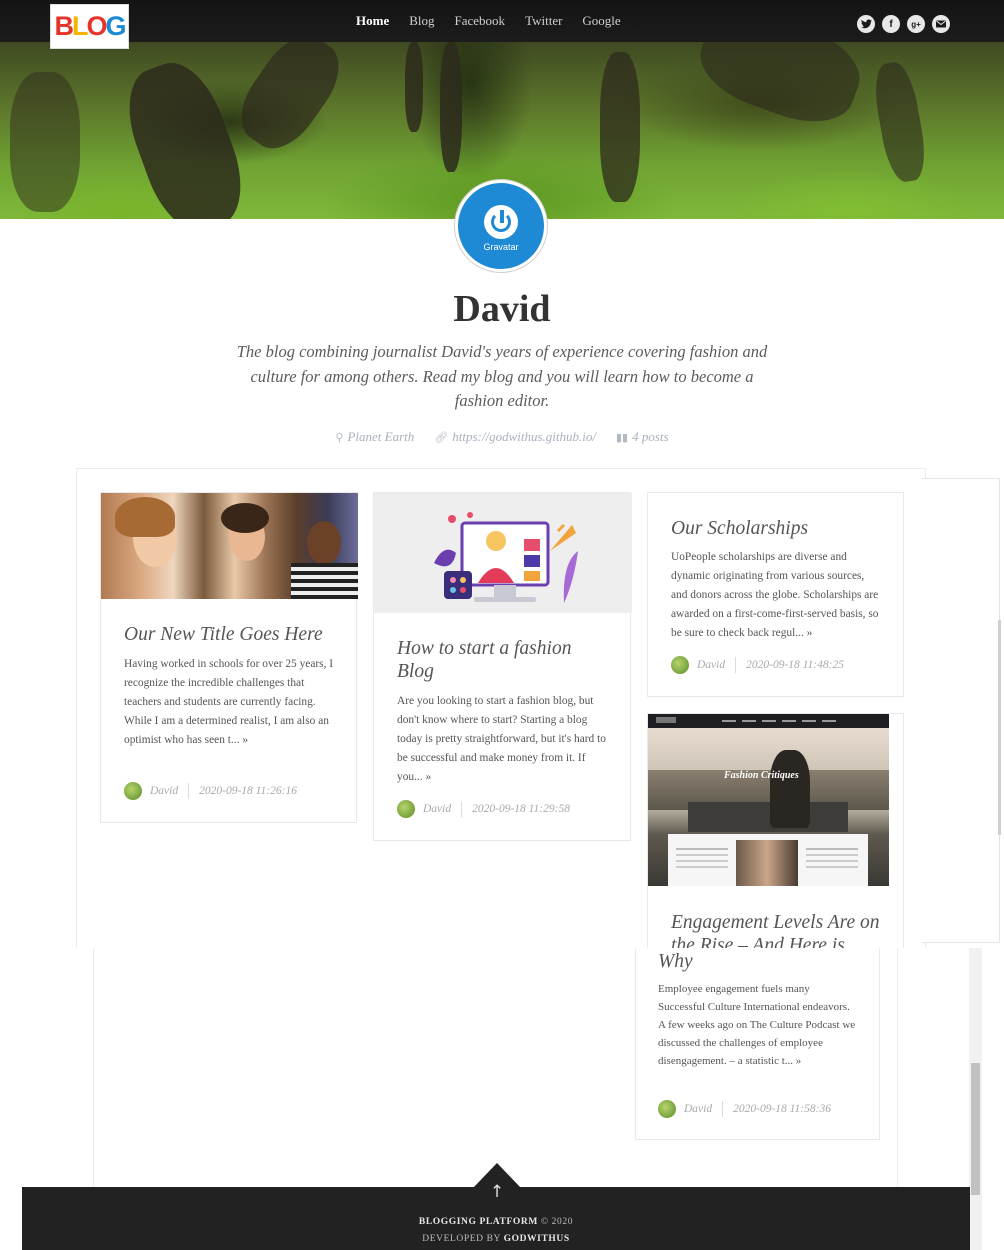 The image size is (1004, 1250). Describe the element at coordinates (381, 436) in the screenshot. I see `location-text: Planet Earth` at that location.